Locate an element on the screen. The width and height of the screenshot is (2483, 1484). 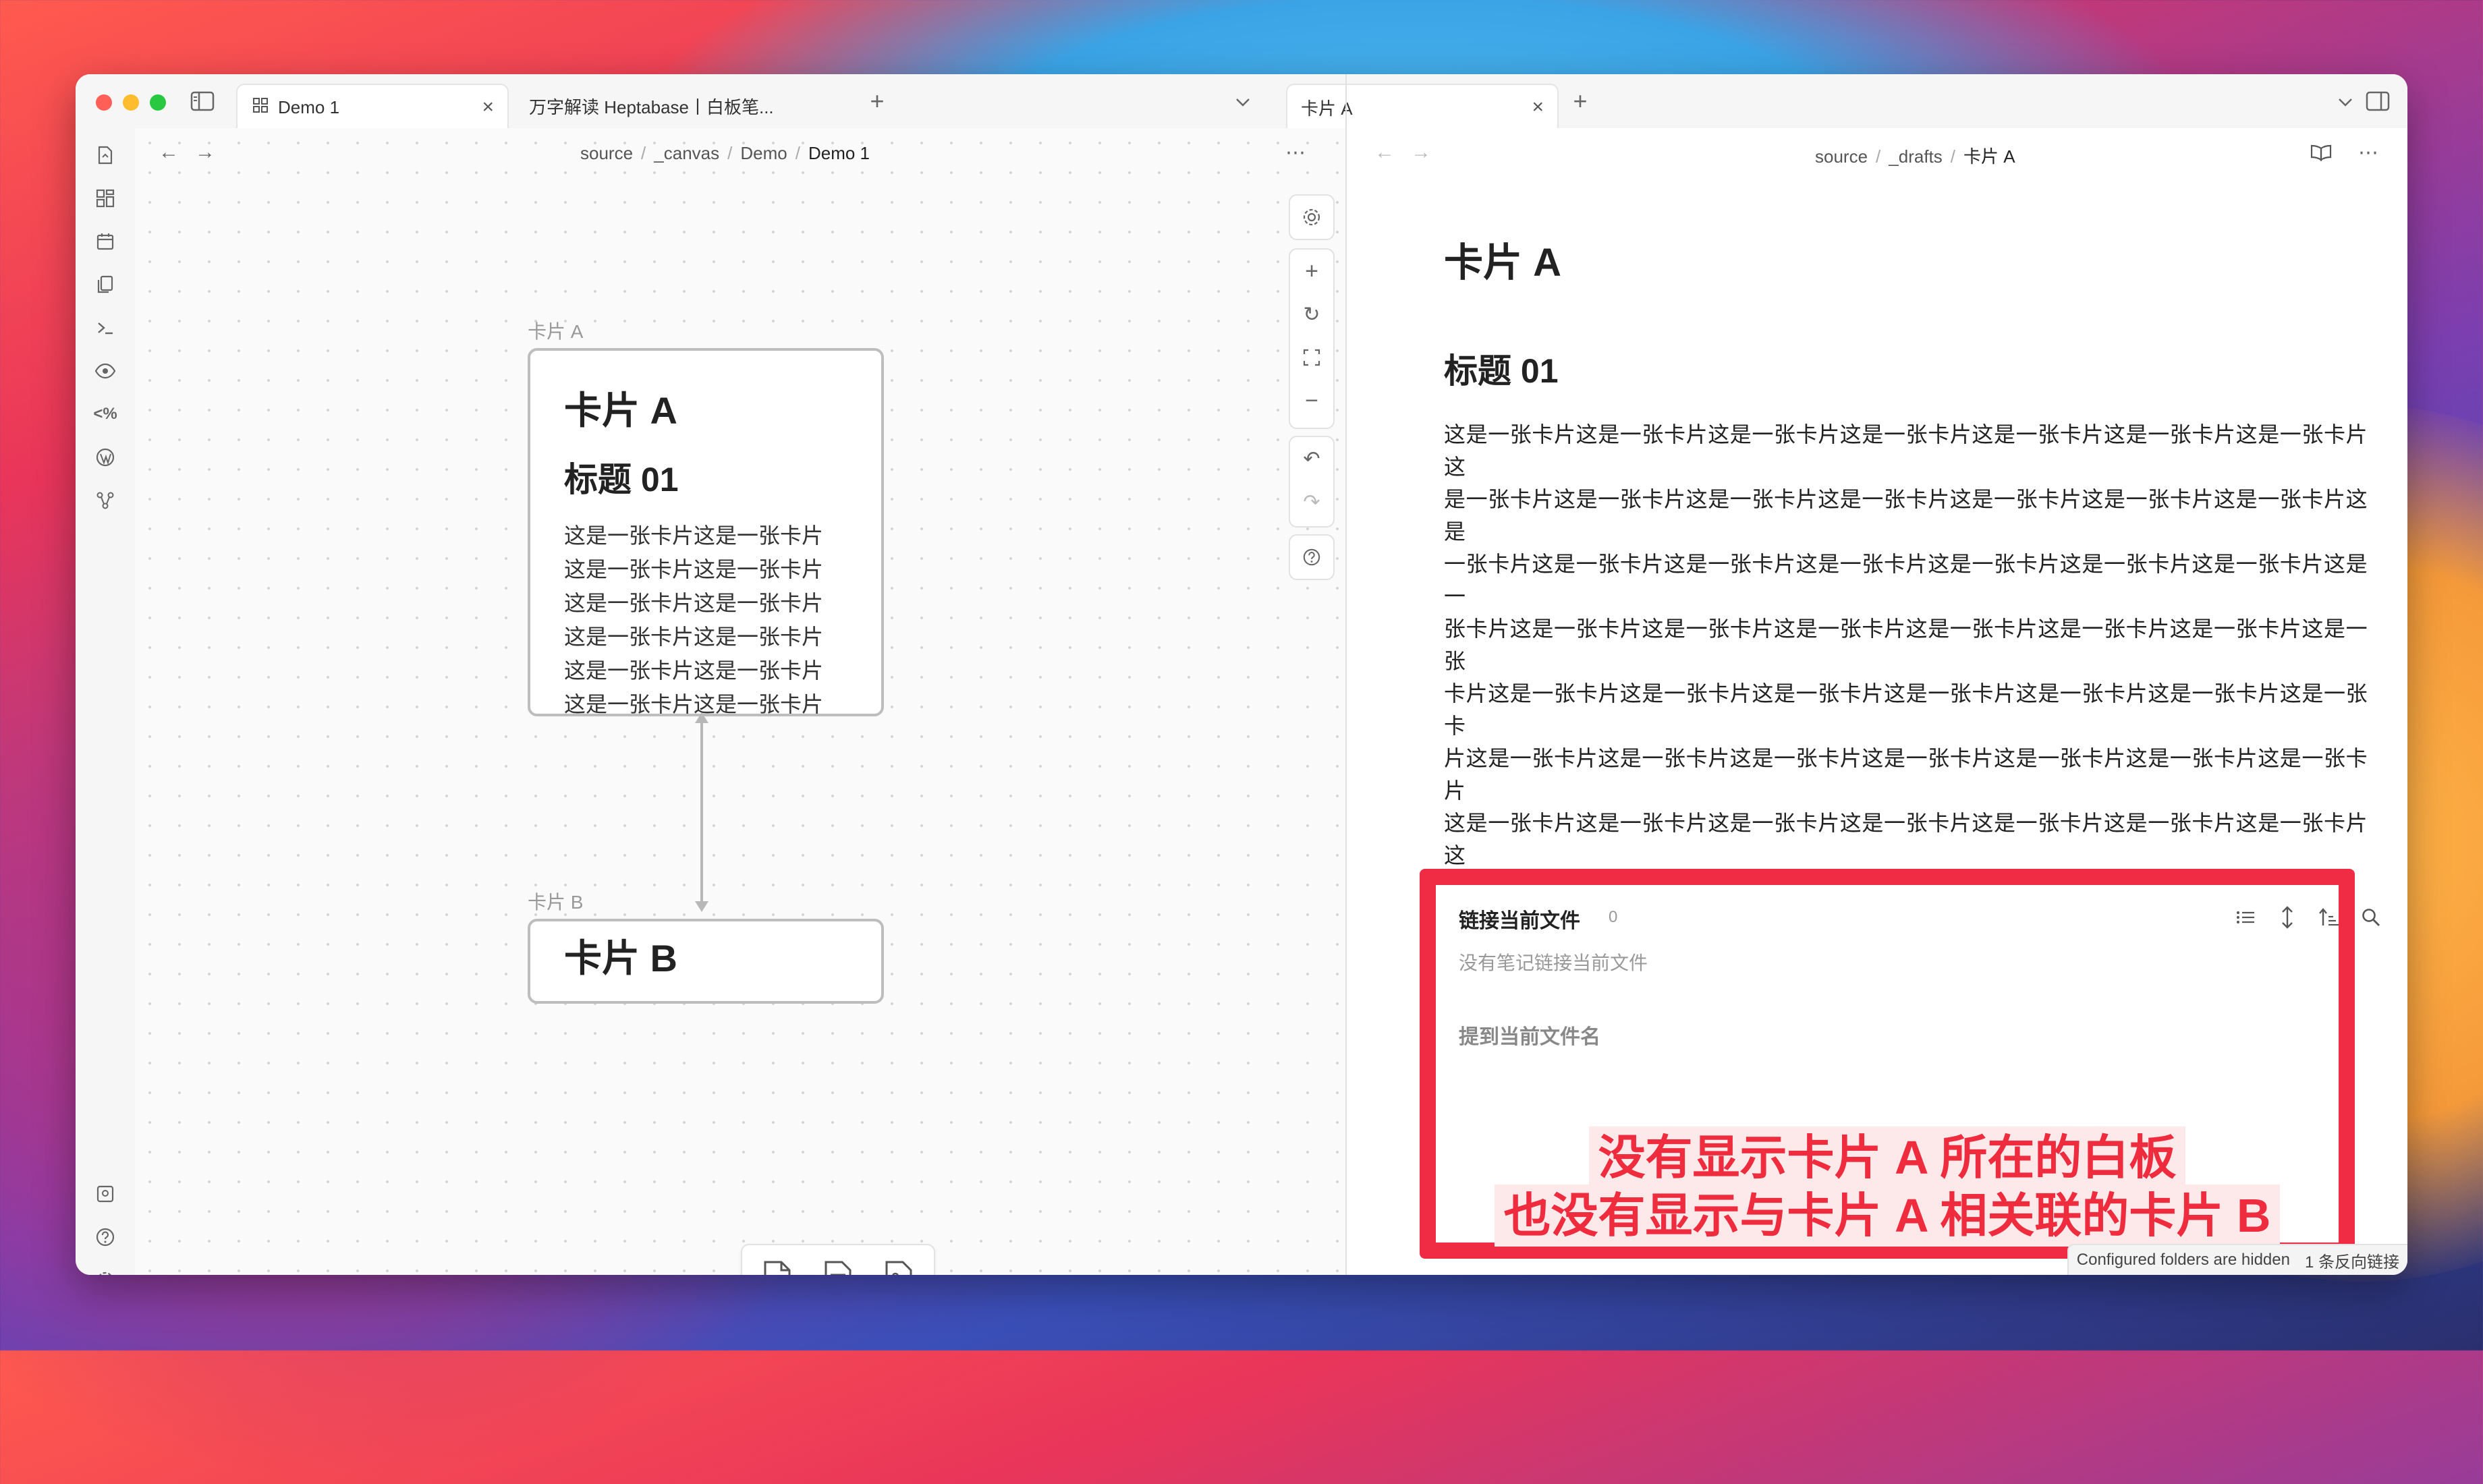
annotation-line-2: 也没有显示与卡片 A 相关联的卡片 B is located at coordinates (1887, 1216).